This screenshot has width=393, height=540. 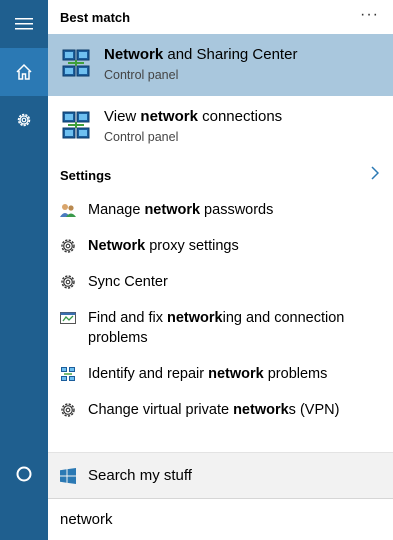 I want to click on setting-label: Manage network passwords, so click(x=181, y=210).